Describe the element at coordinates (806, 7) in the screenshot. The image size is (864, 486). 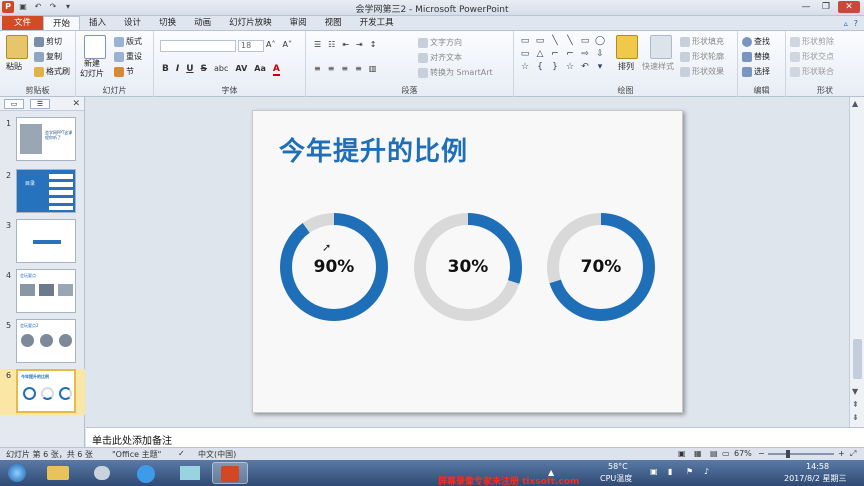
I see `minimize-button: —` at that location.